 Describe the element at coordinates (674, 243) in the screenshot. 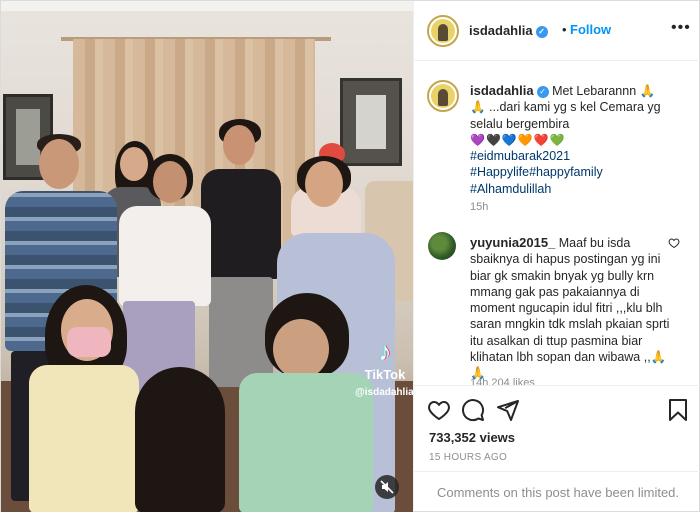

I see `comment-like-heart-icon` at that location.